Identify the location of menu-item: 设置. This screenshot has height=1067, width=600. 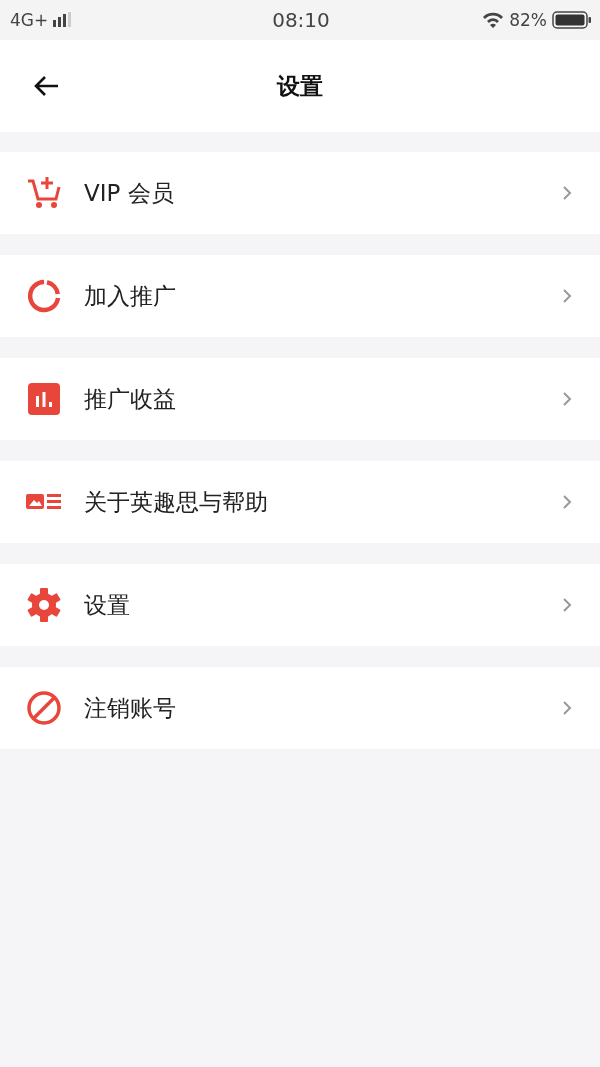
(300, 605).